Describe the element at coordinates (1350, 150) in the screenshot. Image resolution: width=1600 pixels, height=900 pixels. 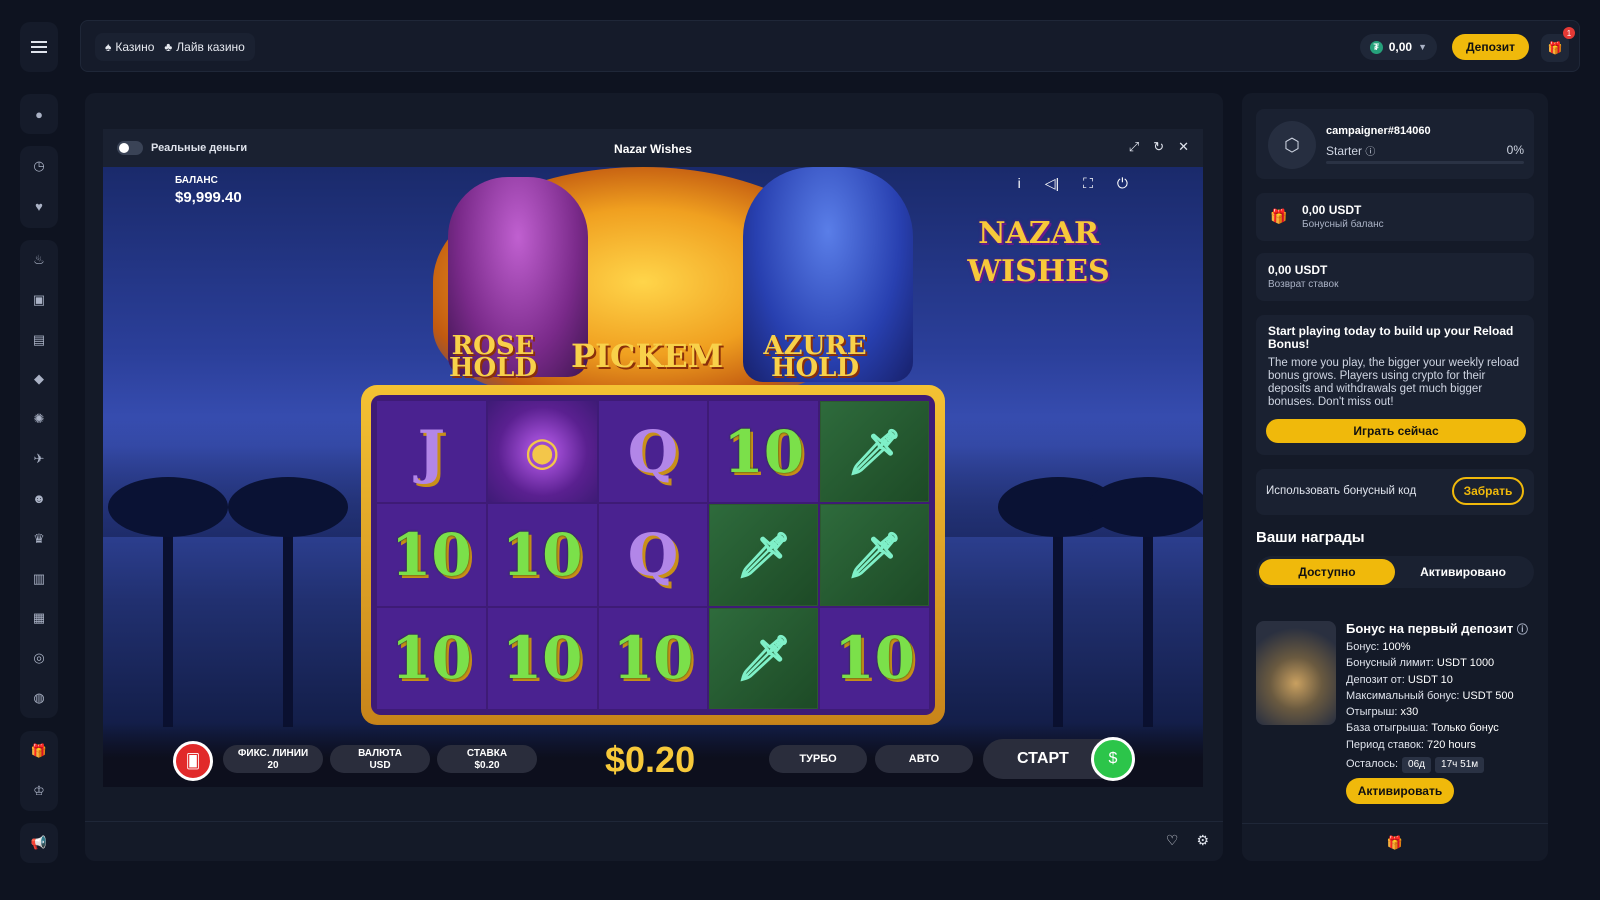
I see `vip-tier: Starter ⓘ` at that location.